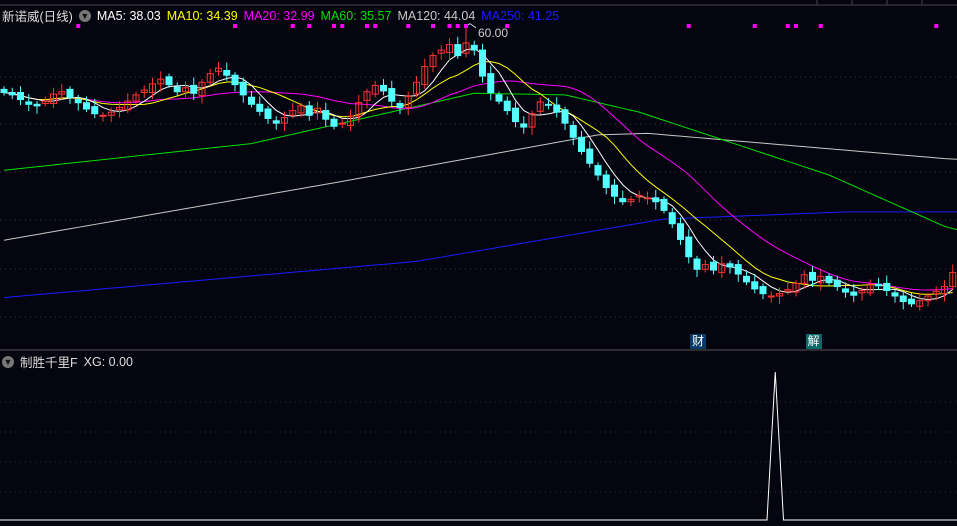 Image resolution: width=957 pixels, height=526 pixels. I want to click on indicator-title: 制胜千里F, so click(49, 363).